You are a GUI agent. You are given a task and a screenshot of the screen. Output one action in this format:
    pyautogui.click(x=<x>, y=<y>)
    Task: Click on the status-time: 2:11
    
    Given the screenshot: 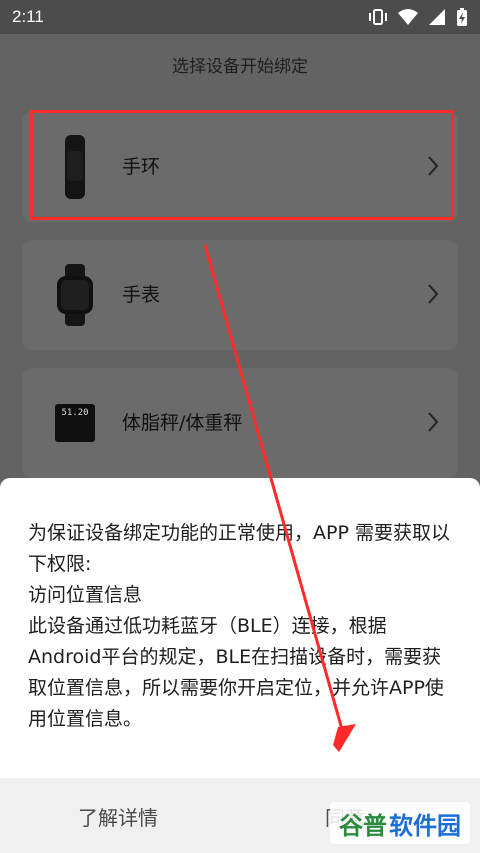 What is the action you would take?
    pyautogui.click(x=28, y=16)
    